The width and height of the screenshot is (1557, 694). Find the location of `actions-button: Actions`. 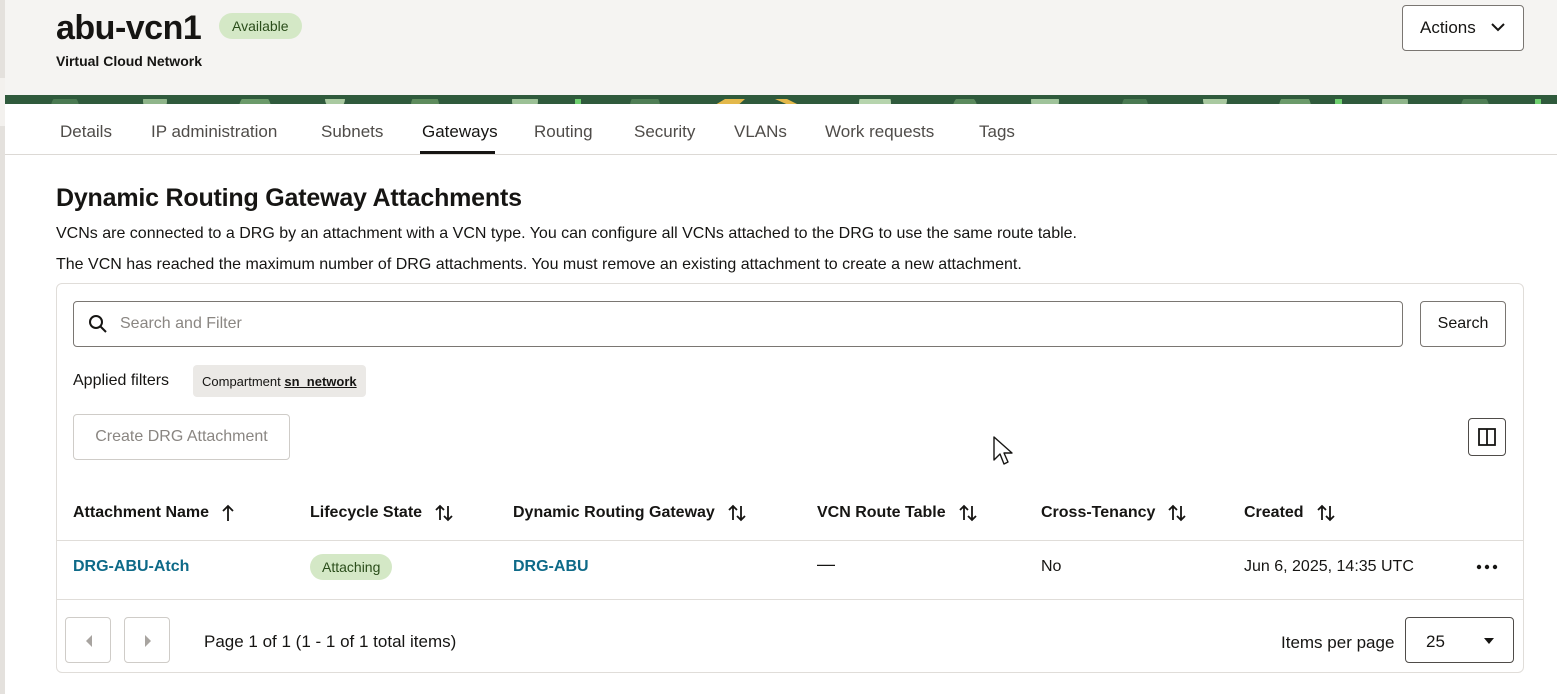

actions-button: Actions is located at coordinates (1463, 28).